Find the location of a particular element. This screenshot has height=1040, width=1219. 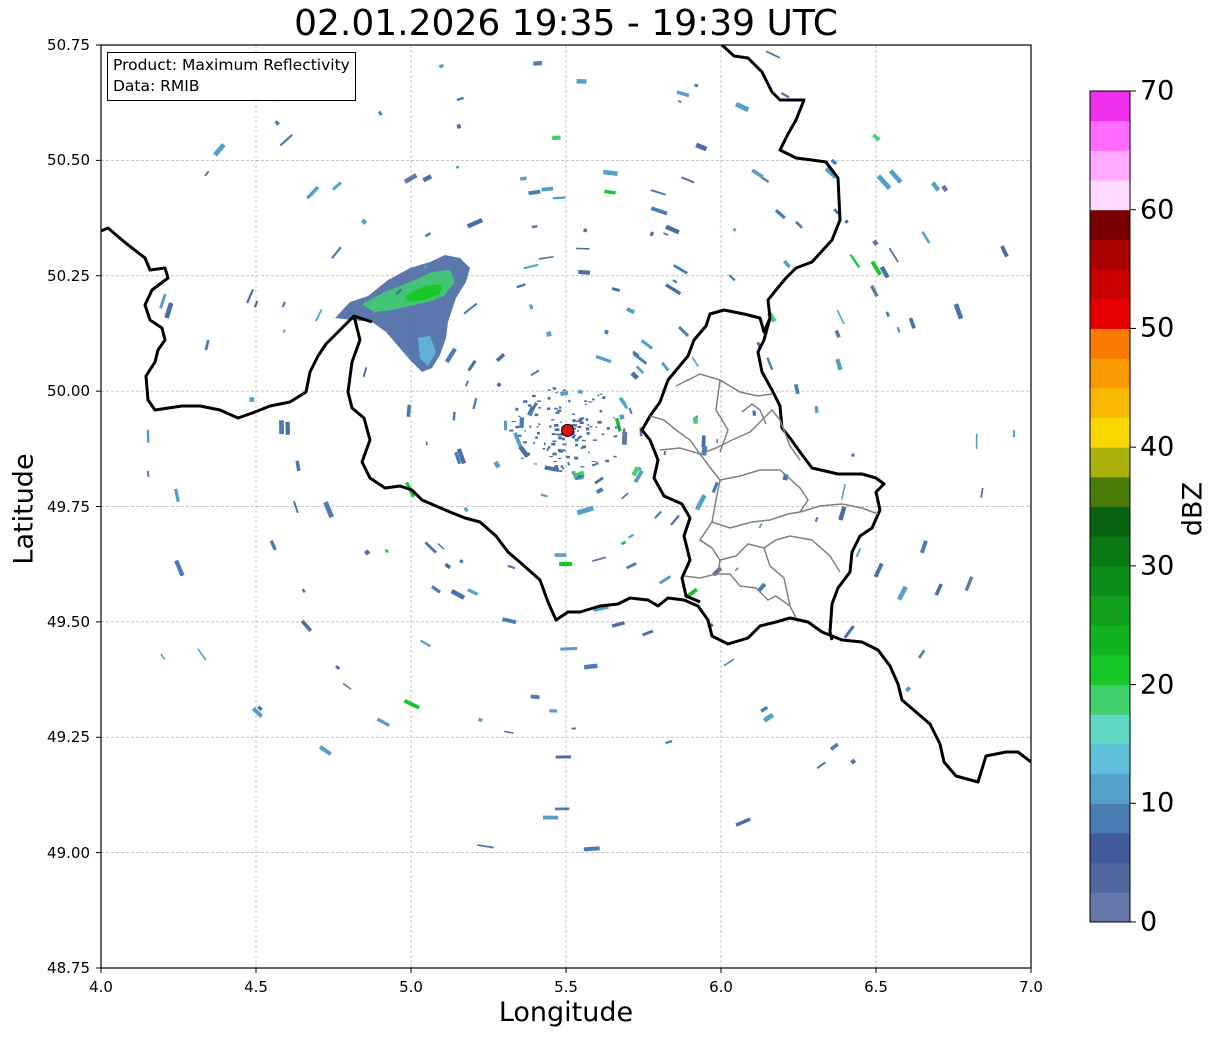

radar-site-marker is located at coordinates (568, 430).